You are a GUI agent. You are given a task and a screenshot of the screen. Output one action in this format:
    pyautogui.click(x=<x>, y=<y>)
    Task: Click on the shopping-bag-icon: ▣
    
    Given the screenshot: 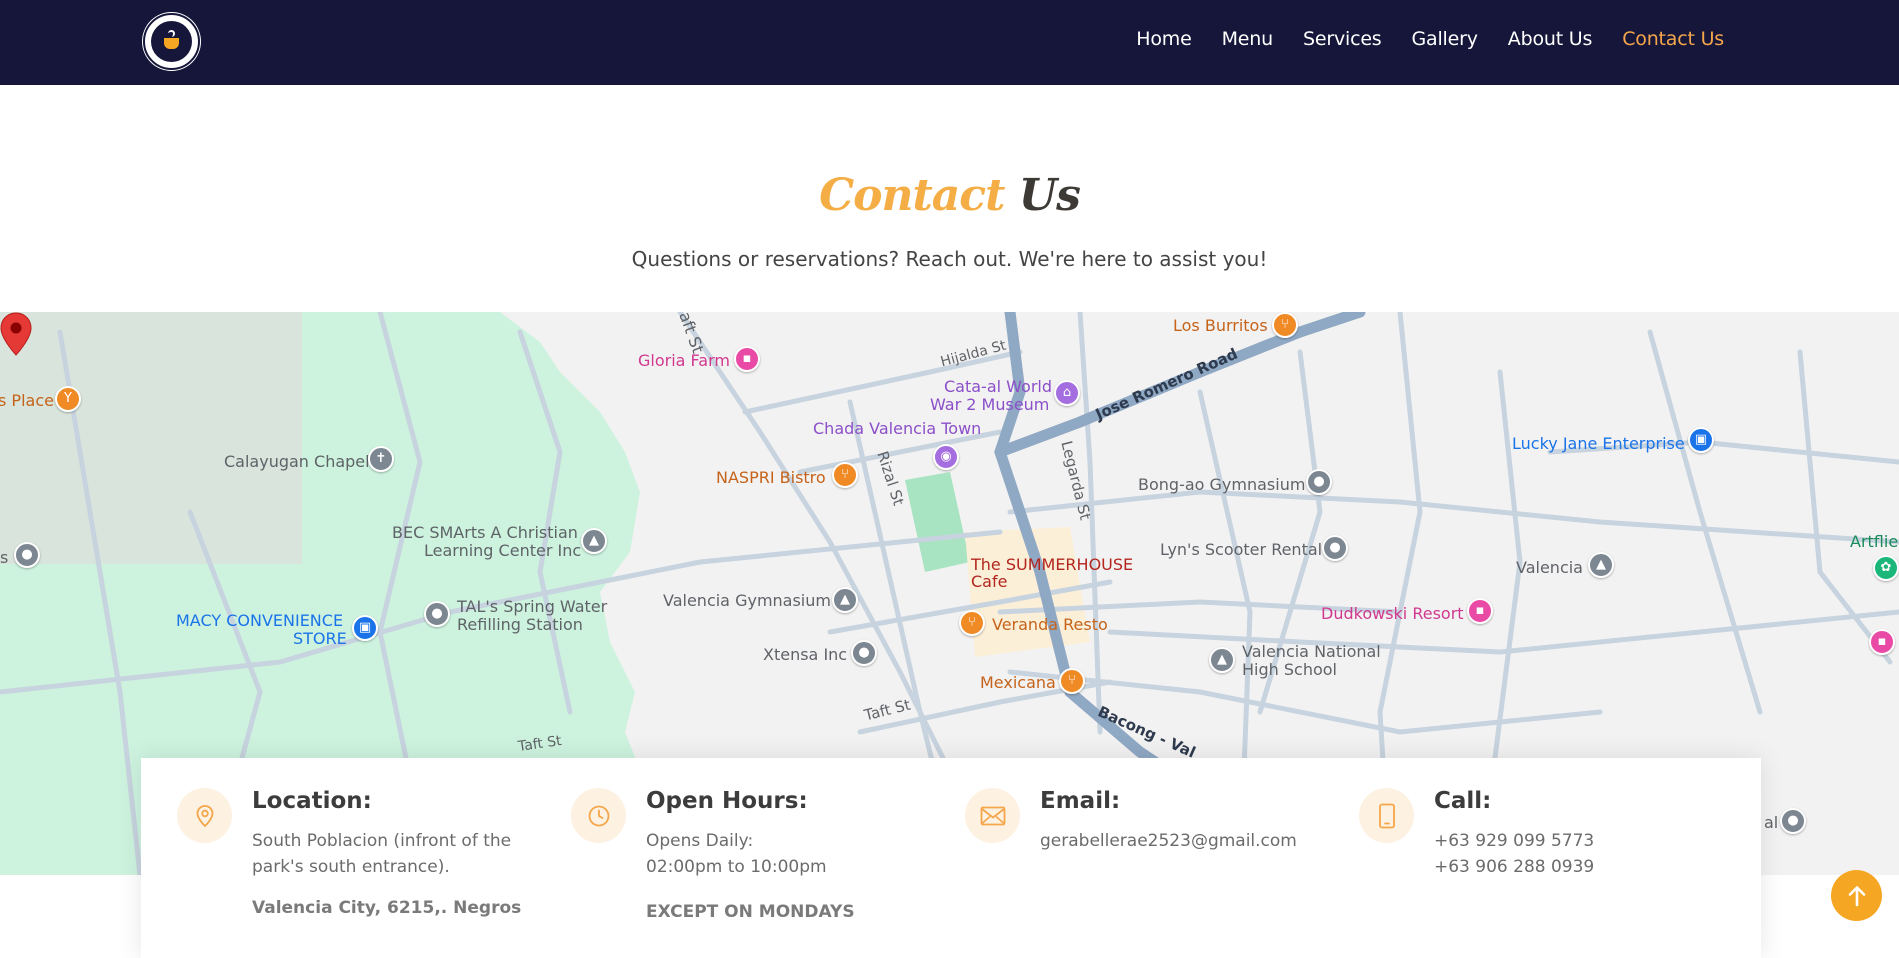 What is the action you would take?
    pyautogui.click(x=1701, y=440)
    